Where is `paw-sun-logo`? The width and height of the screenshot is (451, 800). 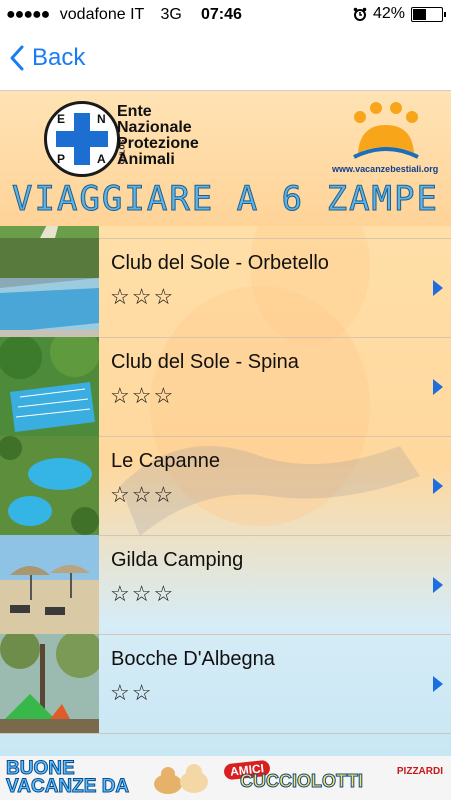
paw-sun-logo is located at coordinates (386, 130).